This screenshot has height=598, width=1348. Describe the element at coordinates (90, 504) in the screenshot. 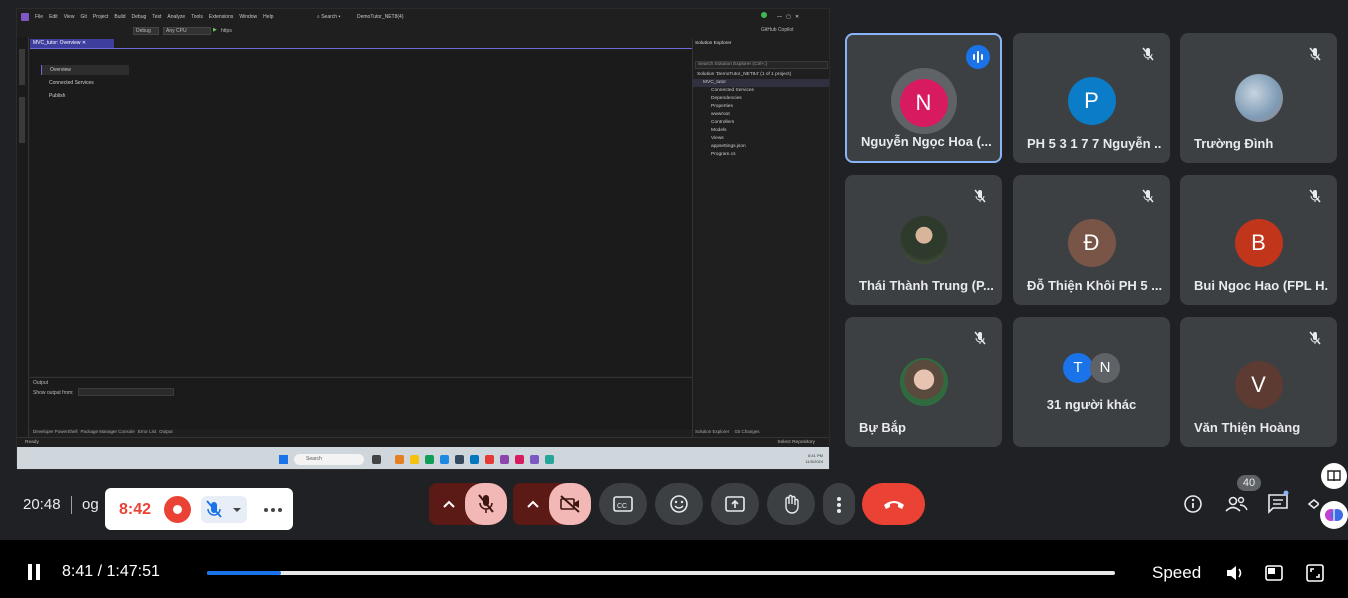

I see `meeting-code: og` at that location.